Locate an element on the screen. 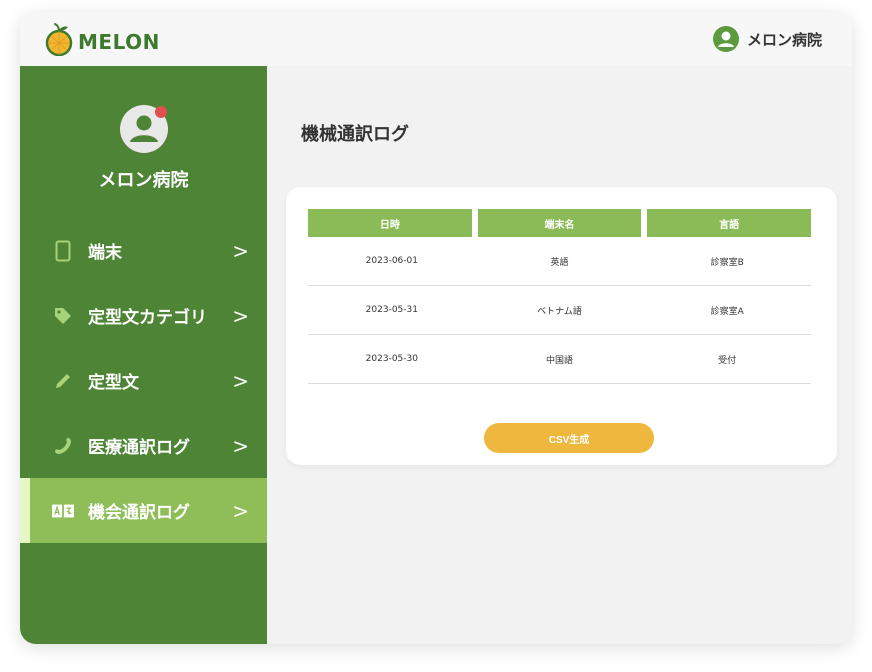 This screenshot has height=672, width=872. user-menu: メロン病院 is located at coordinates (767, 39).